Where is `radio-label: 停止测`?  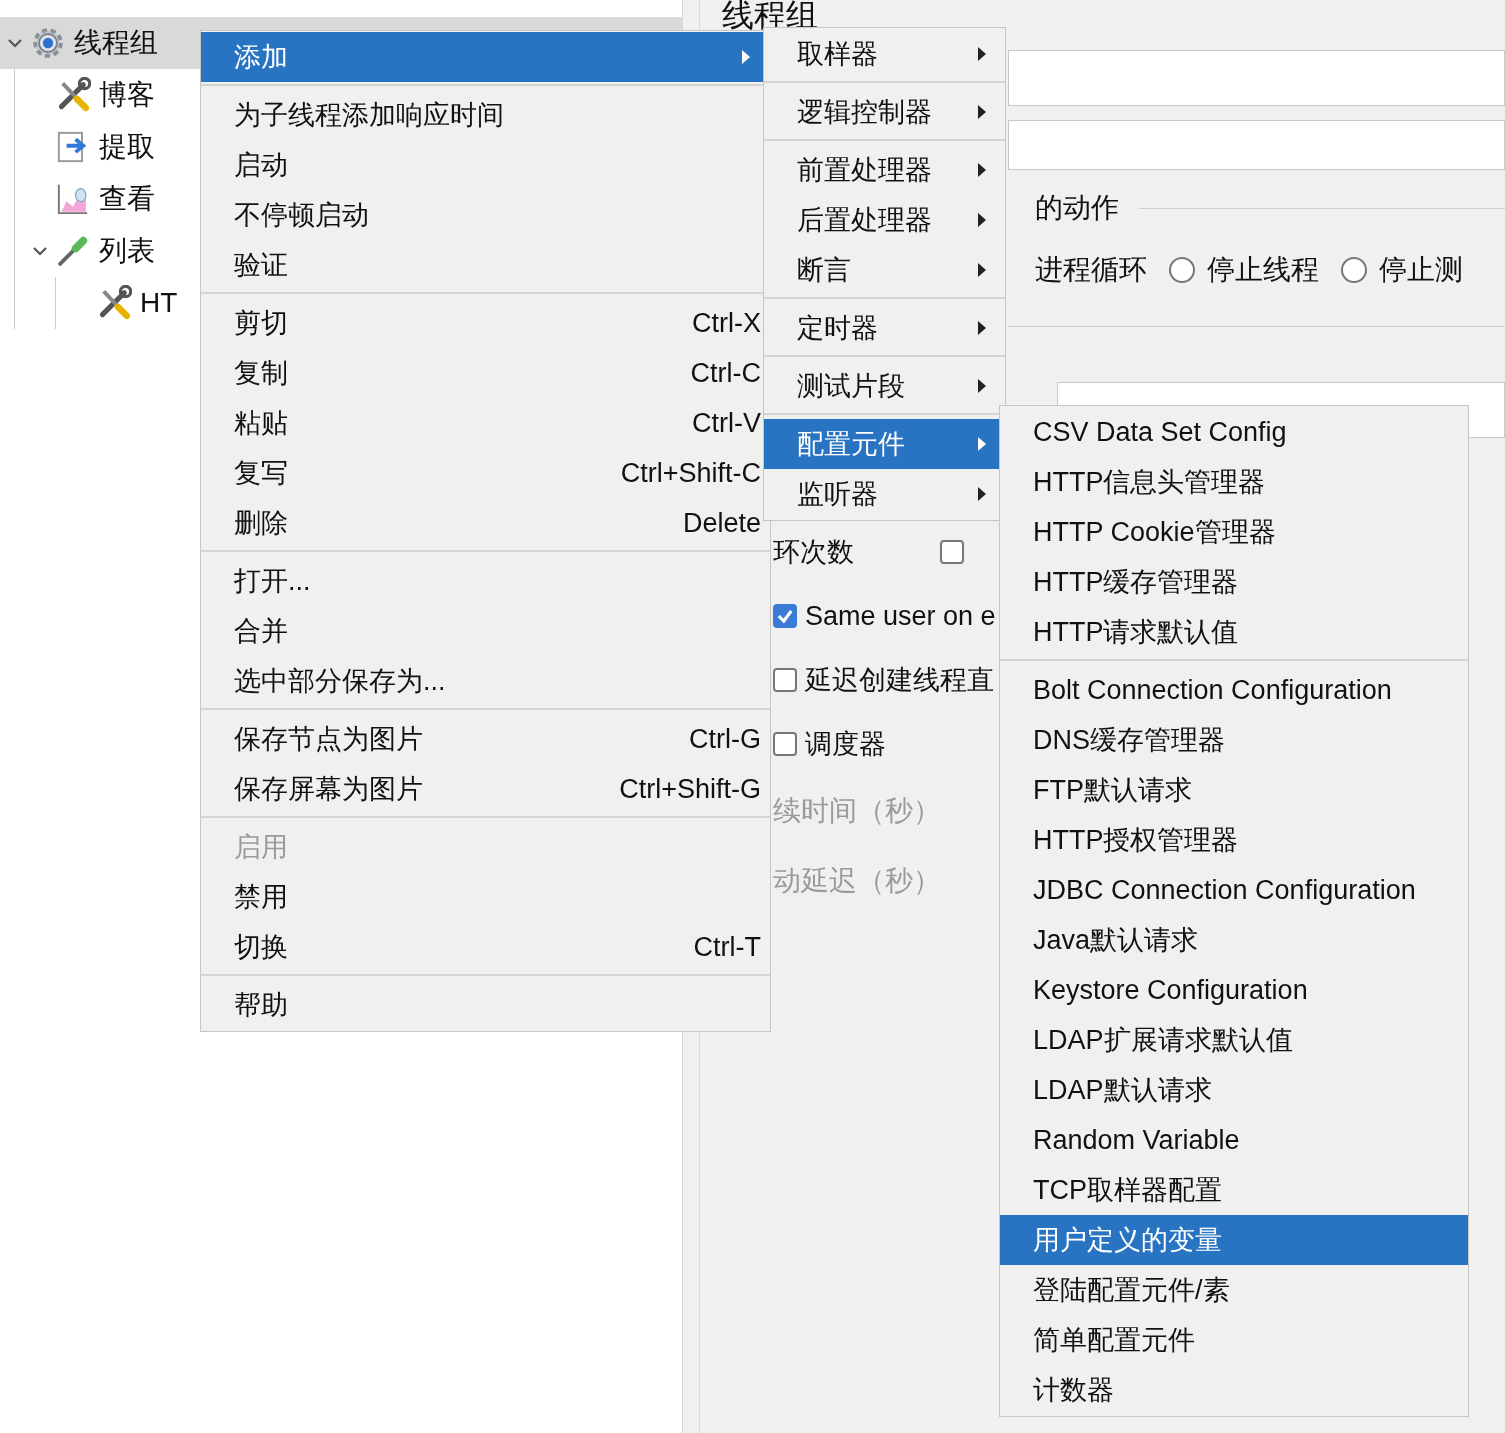 radio-label: 停止测 is located at coordinates (1421, 270).